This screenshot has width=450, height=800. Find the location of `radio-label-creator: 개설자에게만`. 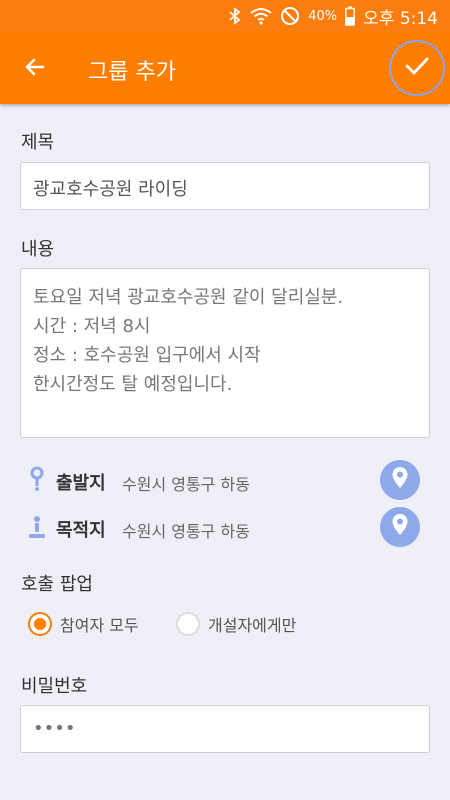

radio-label-creator: 개설자에게만 is located at coordinates (252, 625).